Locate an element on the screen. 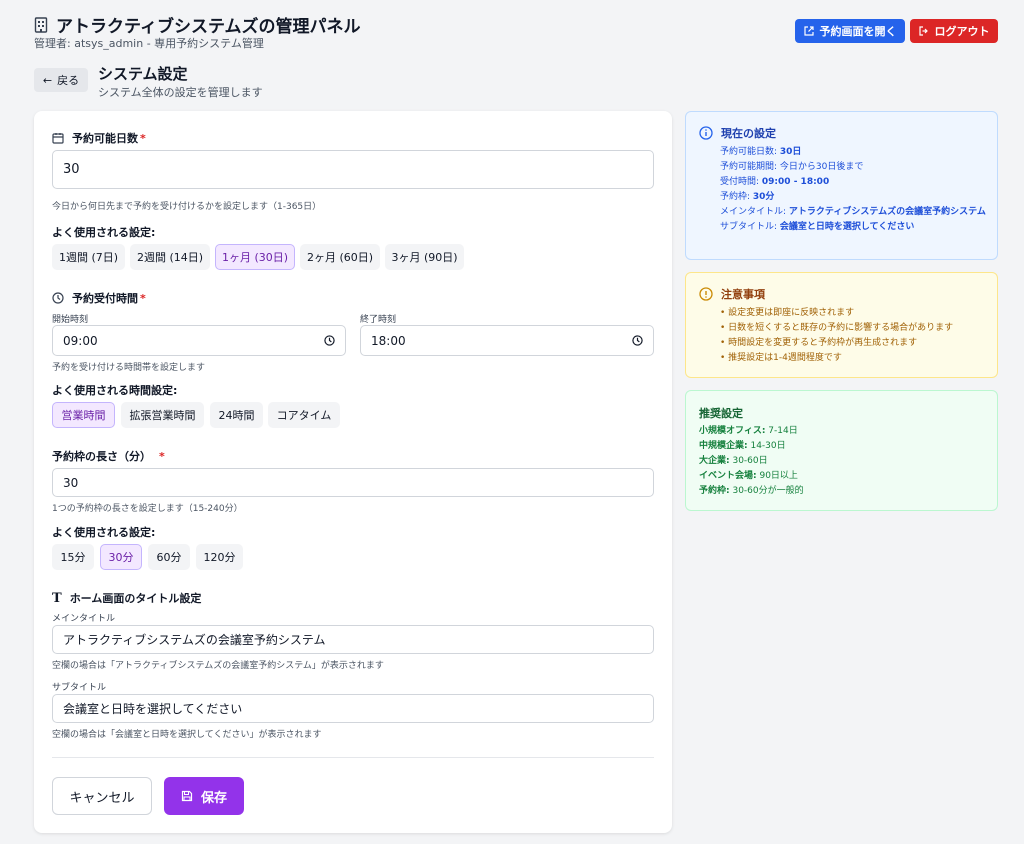 Image resolution: width=1024 pixels, height=844 pixels. logout-label: ログアウト is located at coordinates (962, 31).